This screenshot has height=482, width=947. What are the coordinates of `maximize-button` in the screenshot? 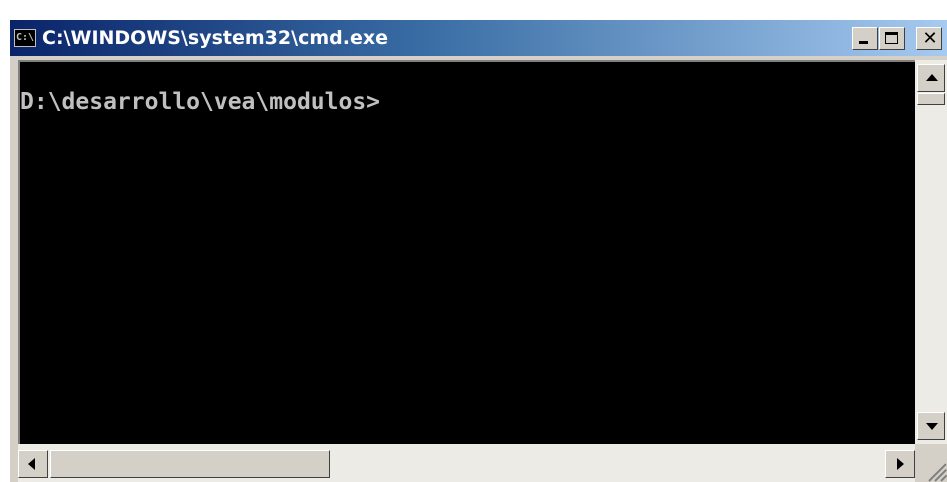 It's located at (892, 38).